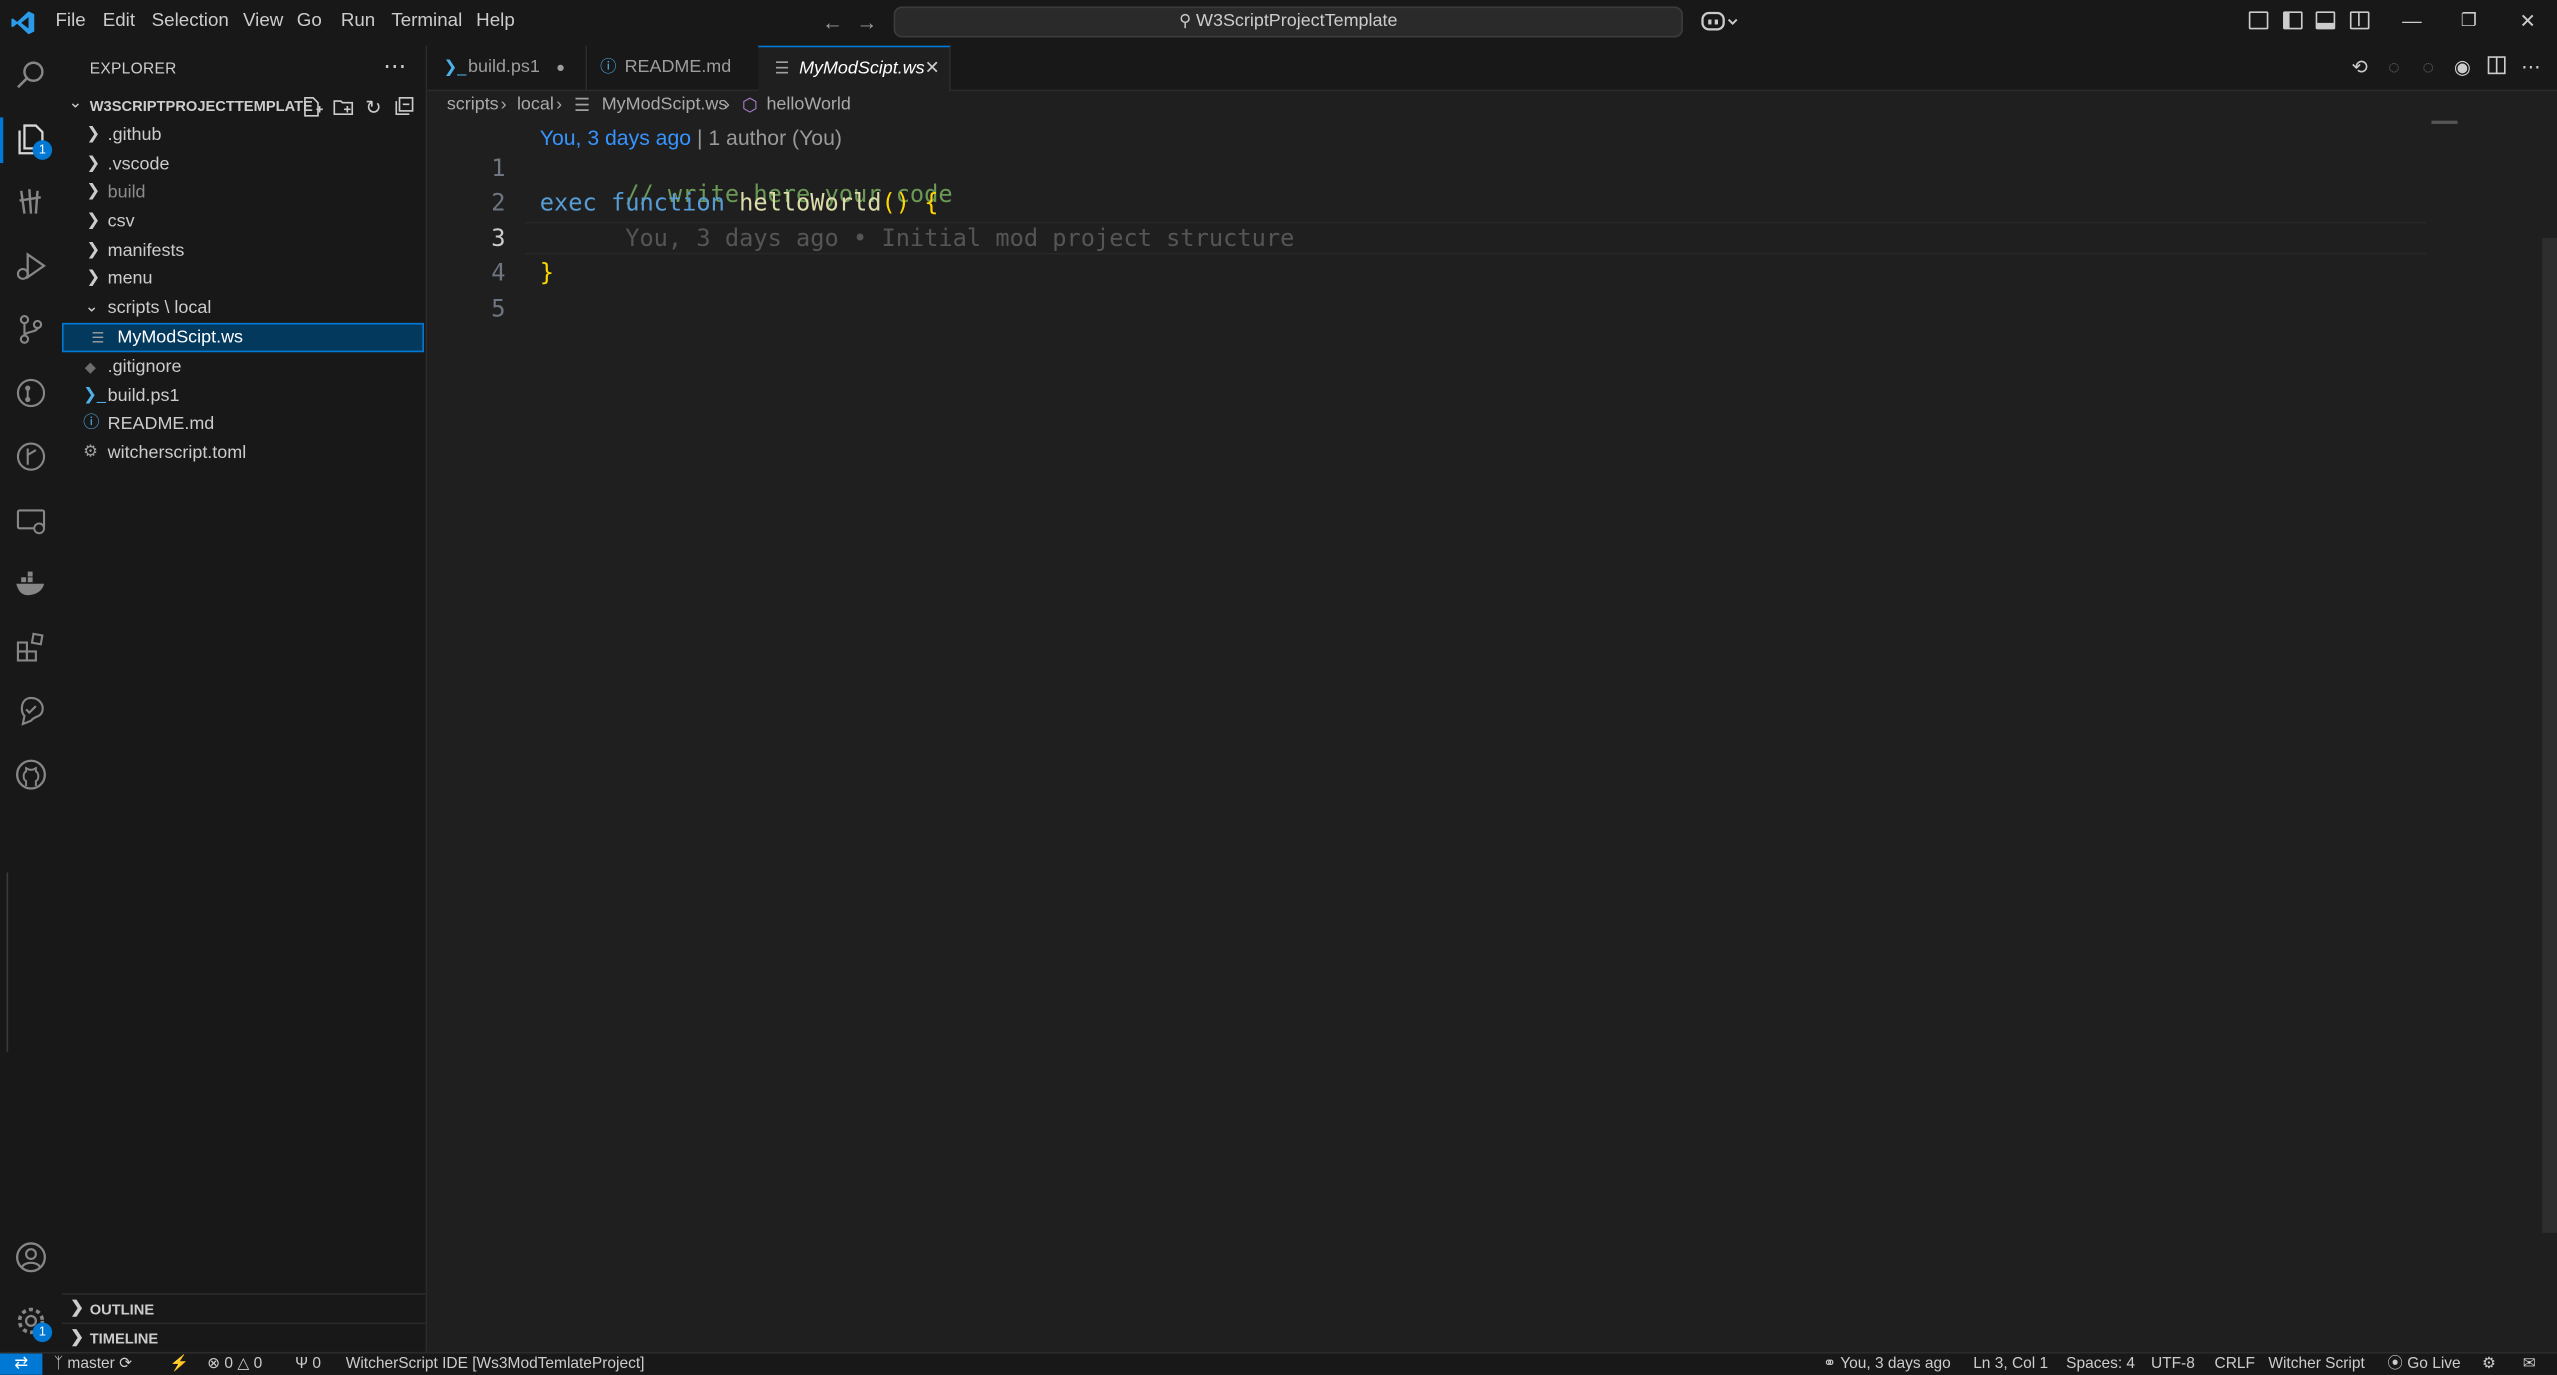 The image size is (2557, 1375). What do you see at coordinates (243, 366) in the screenshot?
I see `tree-file-gitignore: ◆ .gitignore` at bounding box center [243, 366].